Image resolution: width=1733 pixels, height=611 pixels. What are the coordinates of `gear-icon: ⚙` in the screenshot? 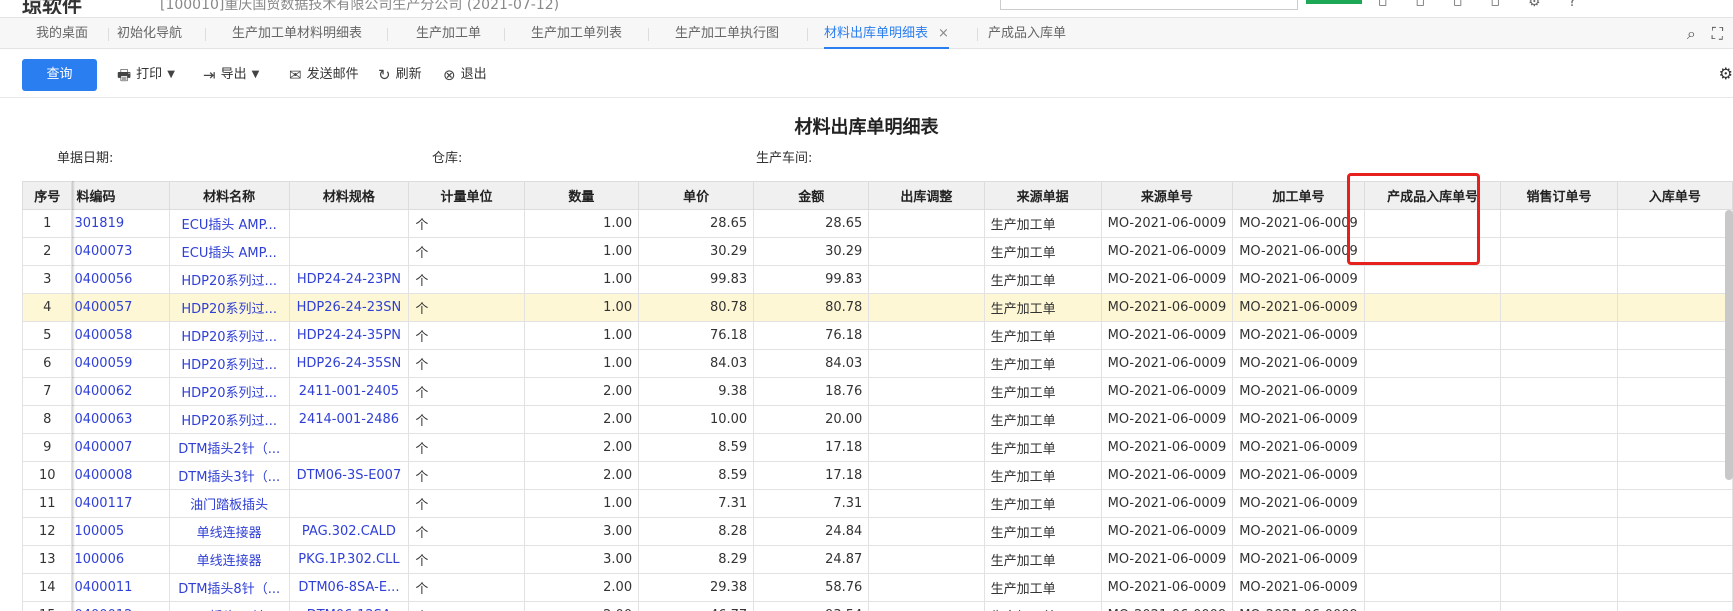 It's located at (1726, 73).